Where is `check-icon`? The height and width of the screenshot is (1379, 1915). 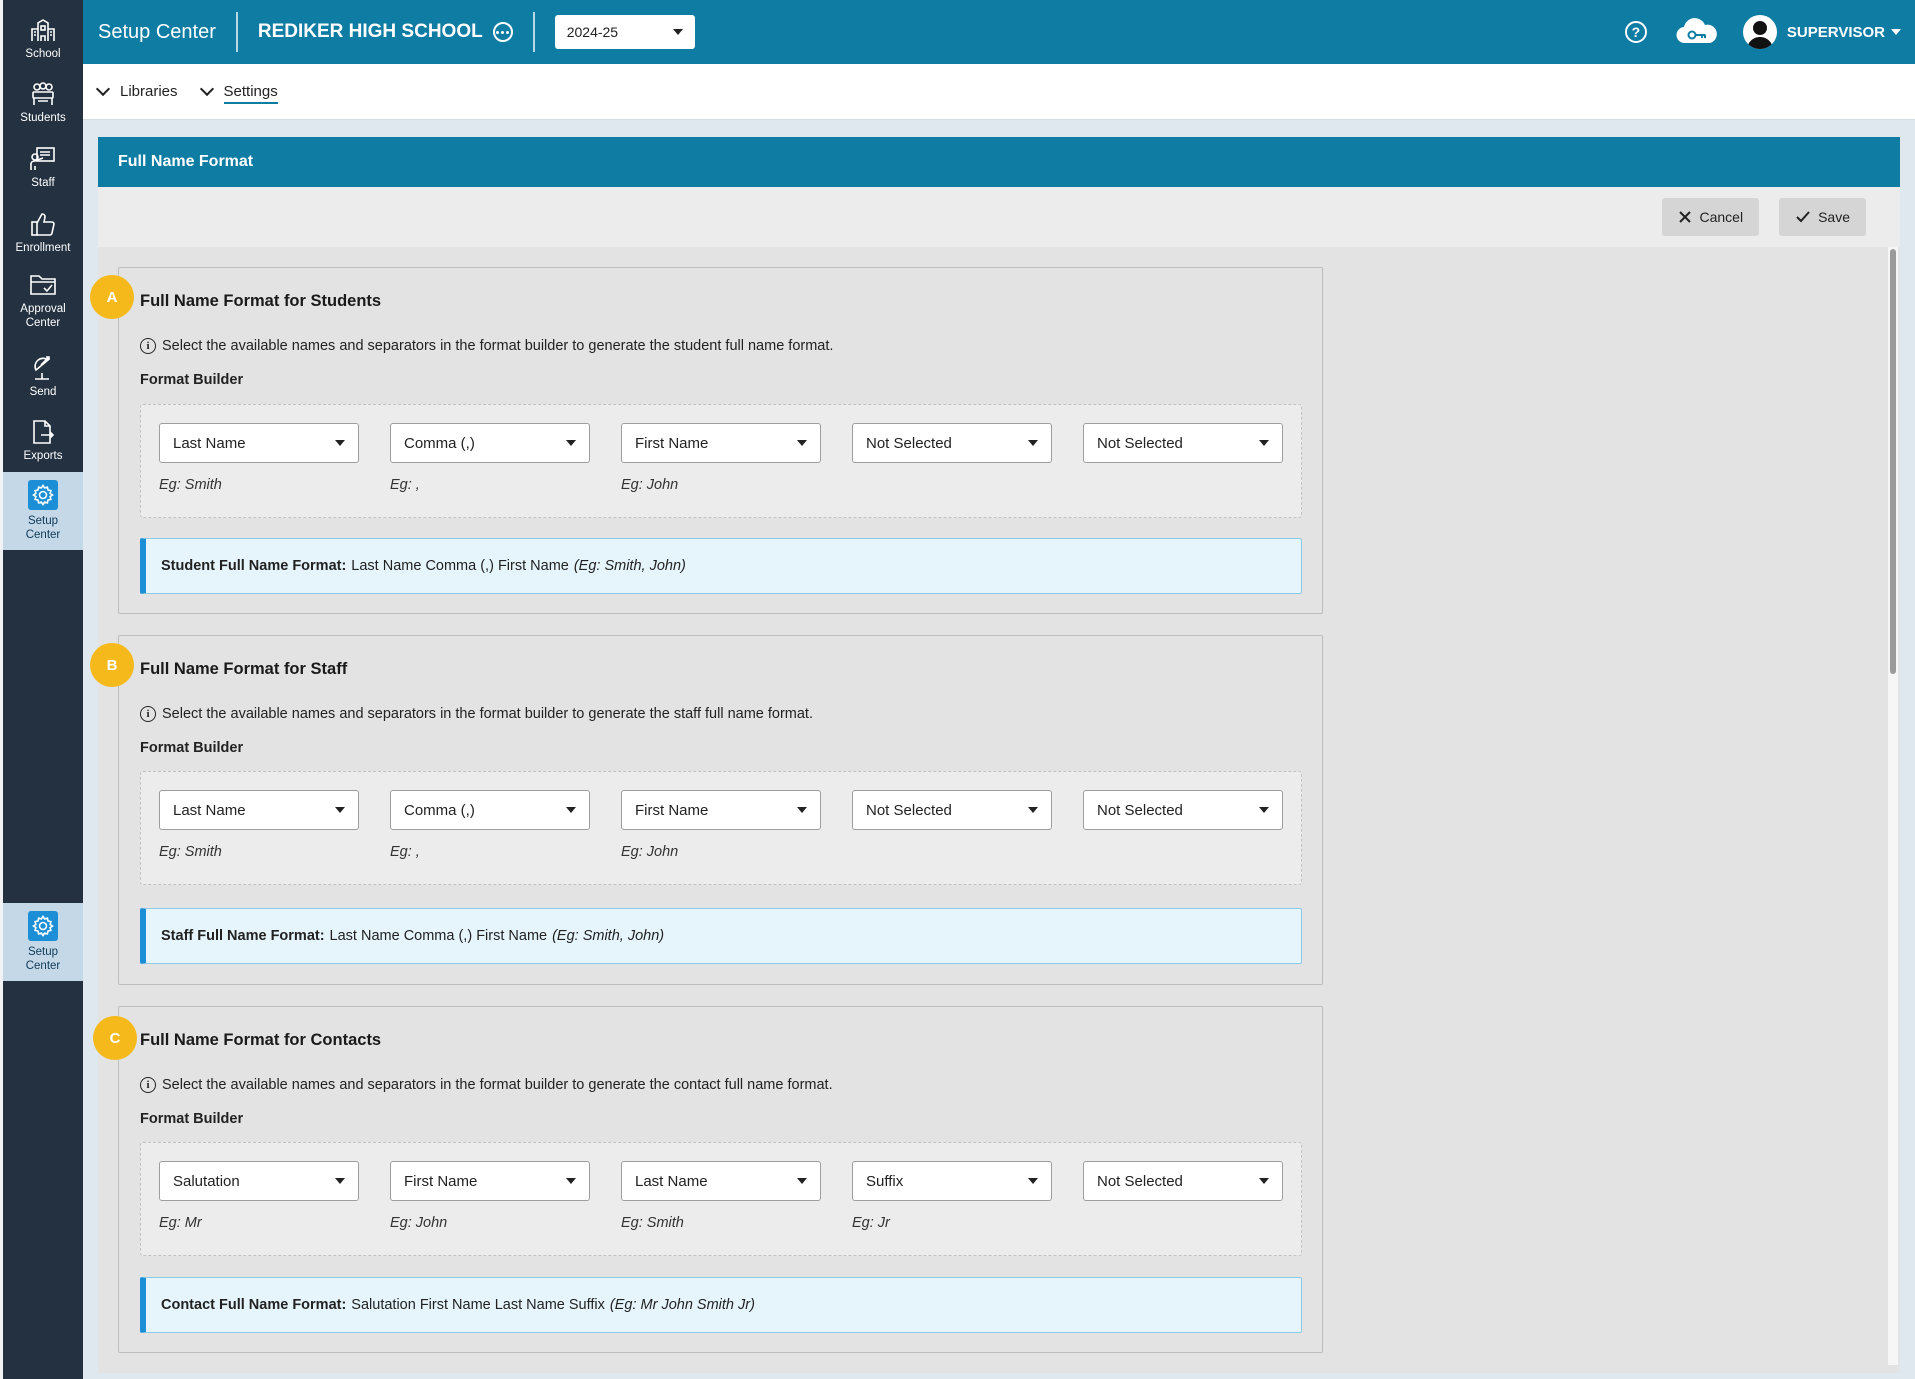 check-icon is located at coordinates (1803, 217).